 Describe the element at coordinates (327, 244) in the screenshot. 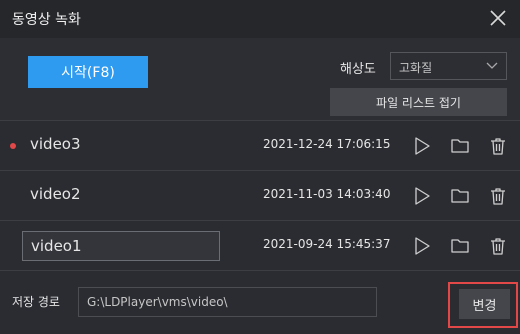

I see `recording-date: 2021-09-24 15:45:37` at that location.